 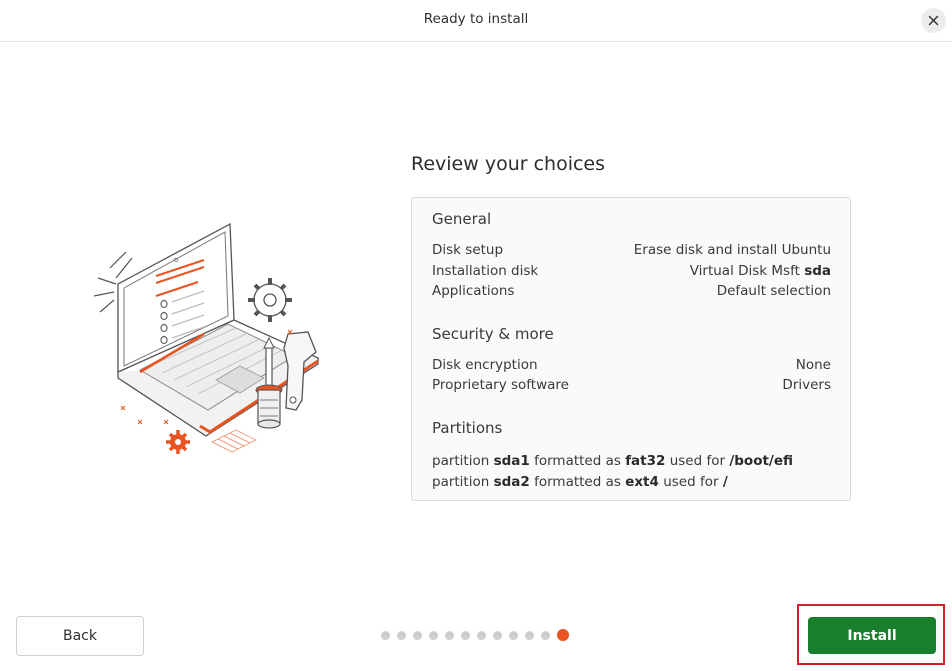 What do you see at coordinates (493, 334) in the screenshot?
I see `section-title-security: Security & more` at bounding box center [493, 334].